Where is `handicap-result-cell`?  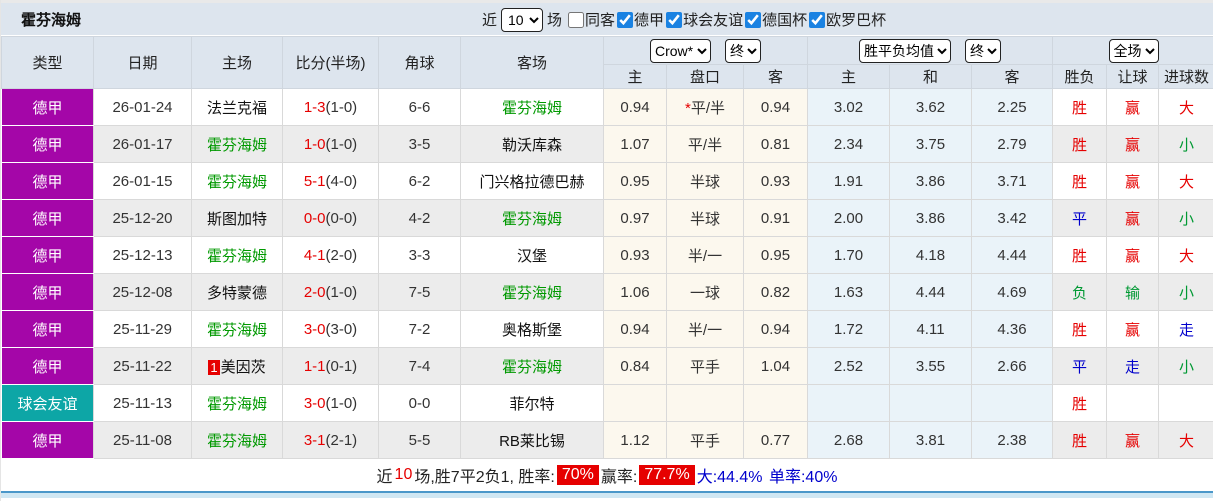 handicap-result-cell is located at coordinates (1133, 403).